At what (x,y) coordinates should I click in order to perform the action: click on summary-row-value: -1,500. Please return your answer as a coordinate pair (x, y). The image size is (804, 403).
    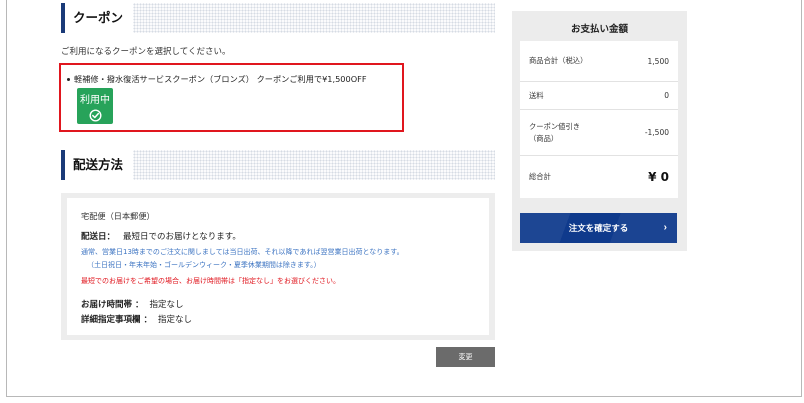
    Looking at the image, I should click on (656, 132).